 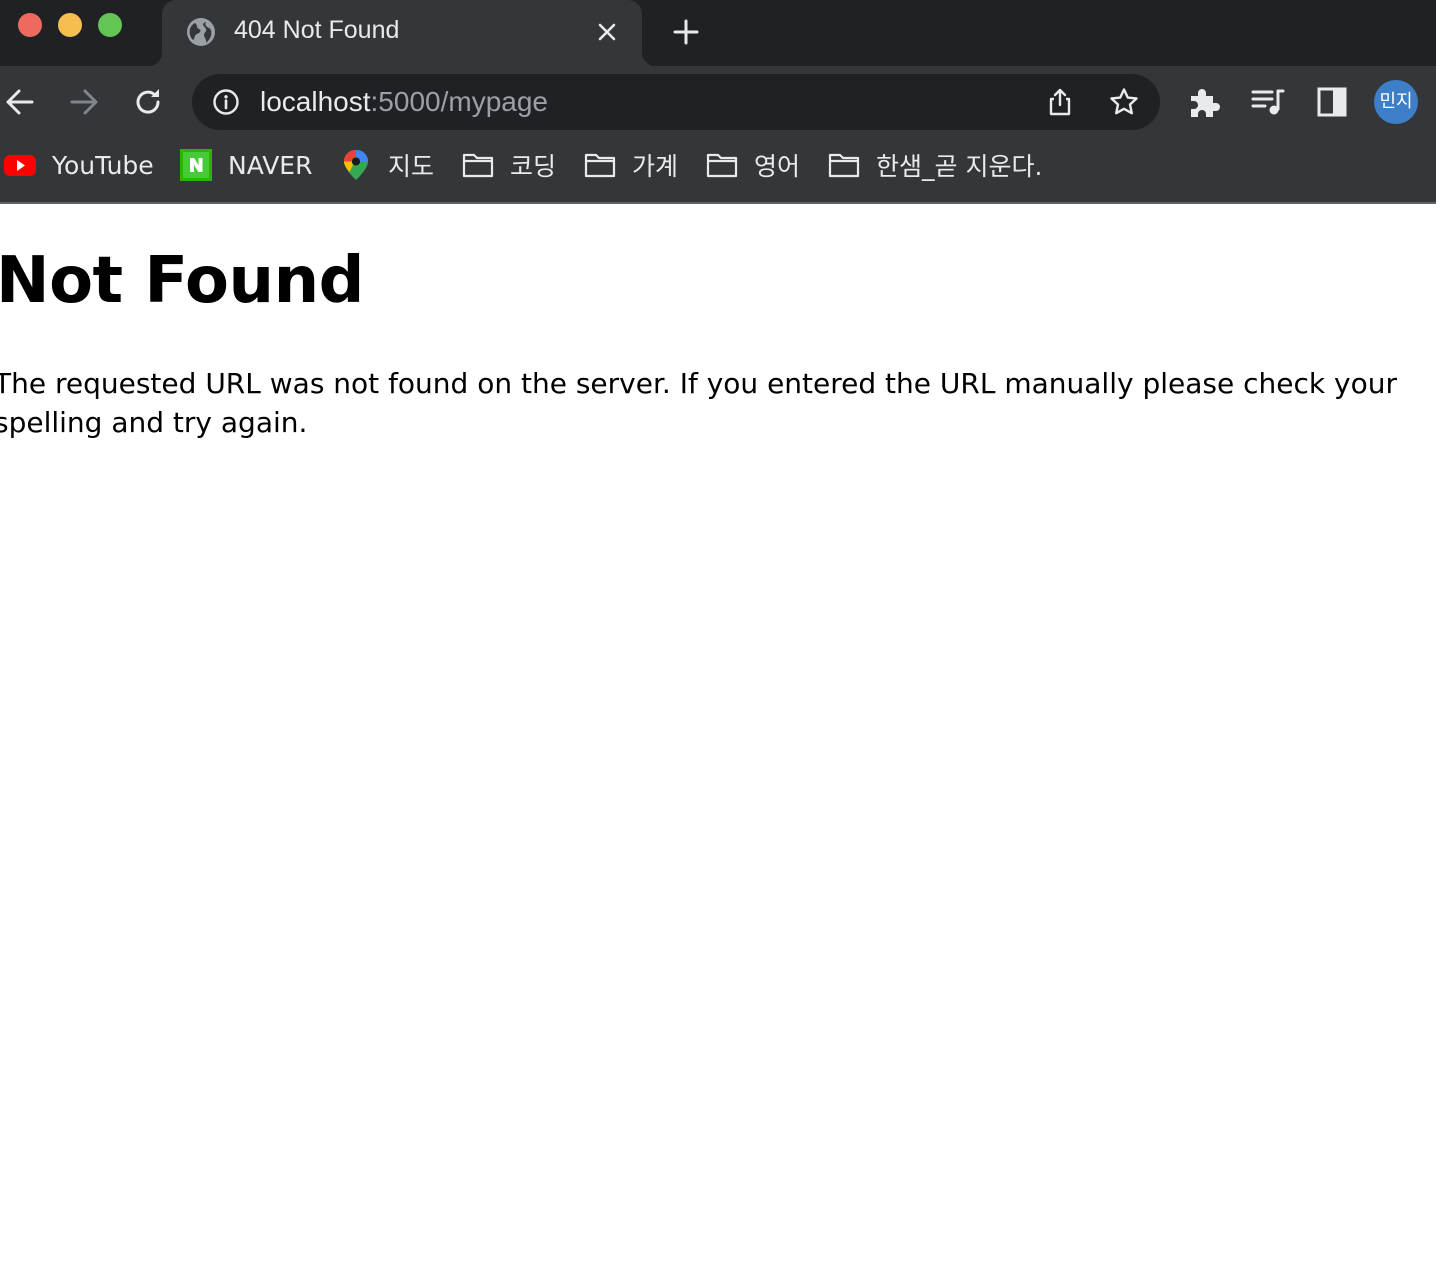 I want to click on bookmark-star-icon, so click(x=1124, y=102).